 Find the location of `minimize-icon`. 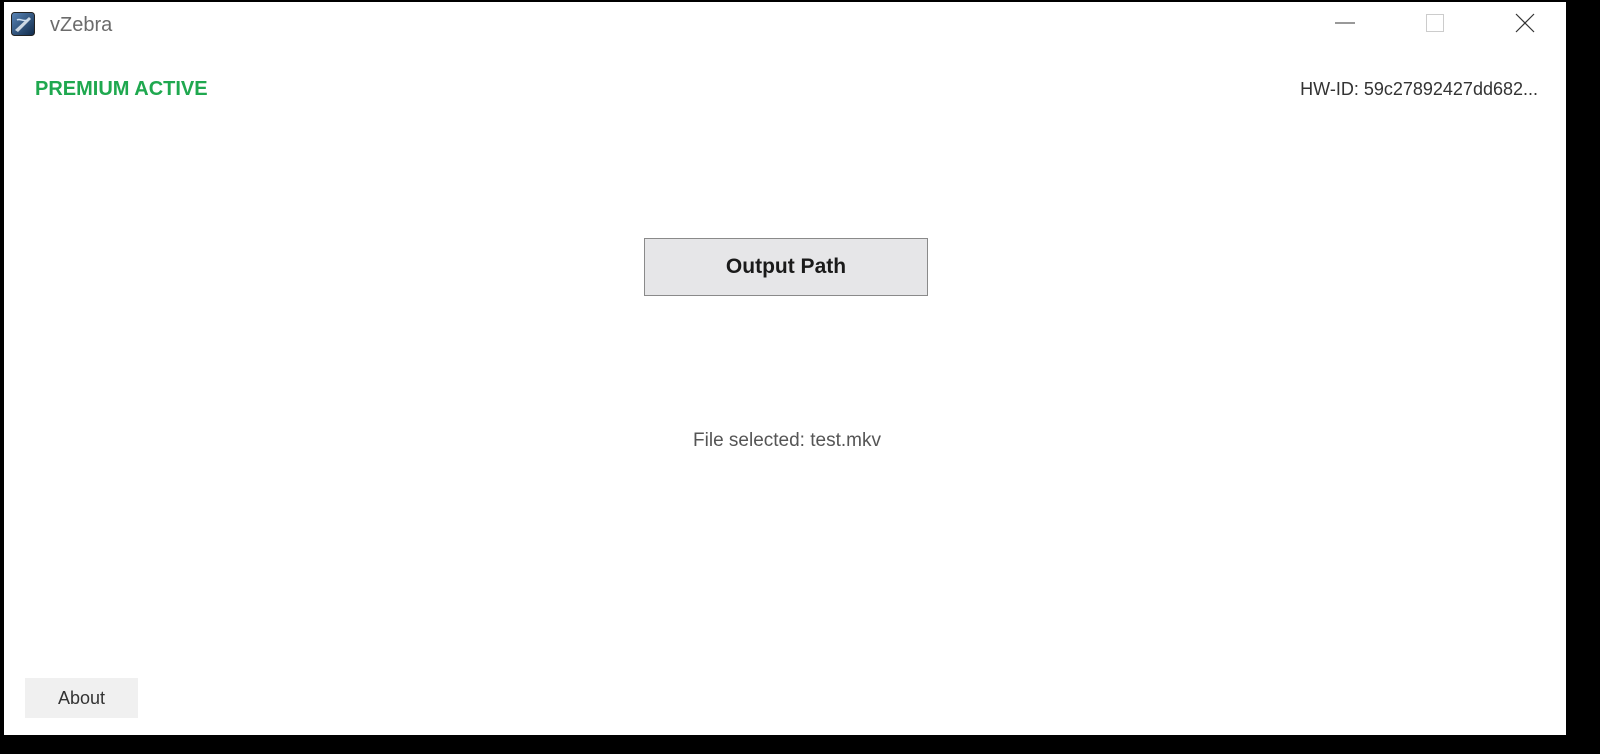

minimize-icon is located at coordinates (1345, 25).